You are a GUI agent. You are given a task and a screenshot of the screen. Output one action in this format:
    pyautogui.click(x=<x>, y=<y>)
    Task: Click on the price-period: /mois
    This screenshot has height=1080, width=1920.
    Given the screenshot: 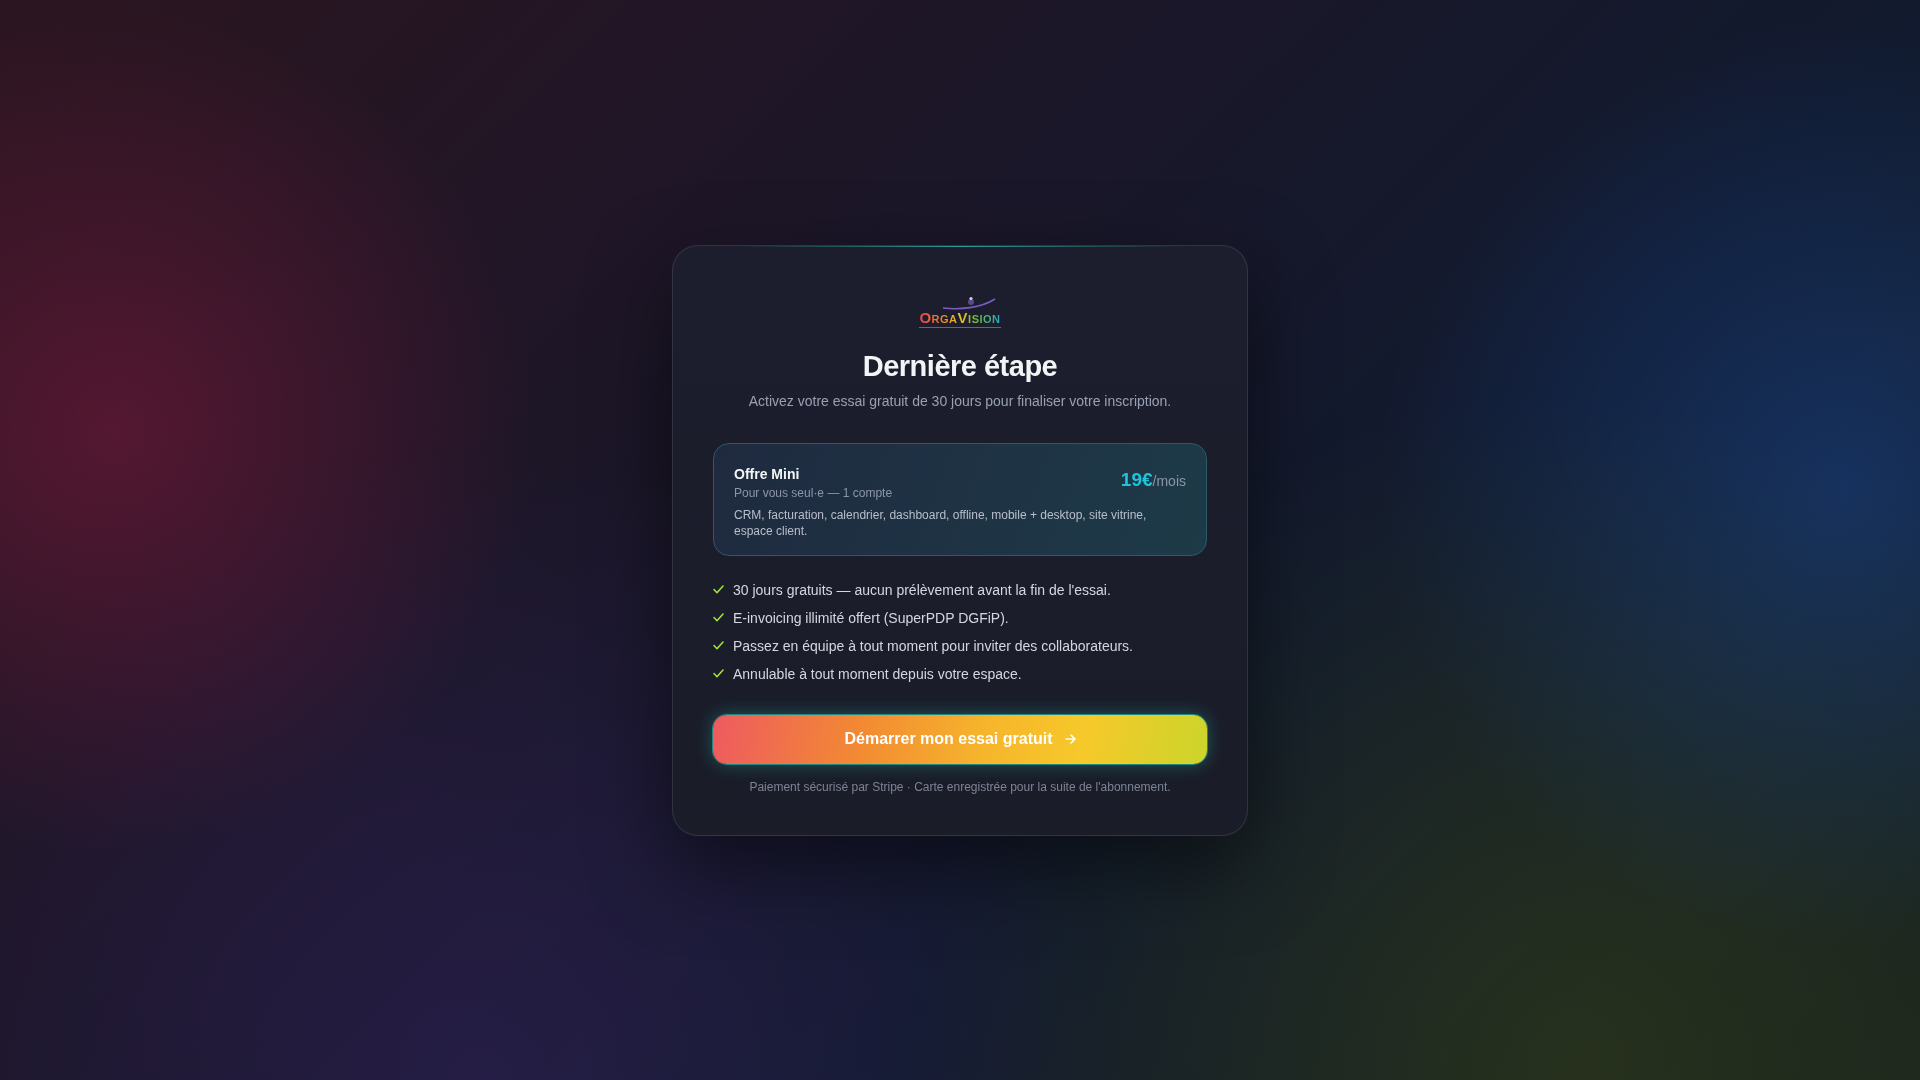 What is the action you would take?
    pyautogui.click(x=1169, y=481)
    